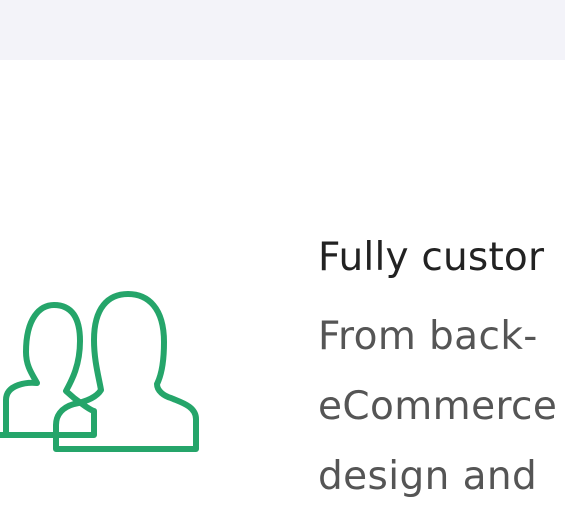 The width and height of the screenshot is (565, 517). I want to click on description-line-3: design and, so click(428, 476).